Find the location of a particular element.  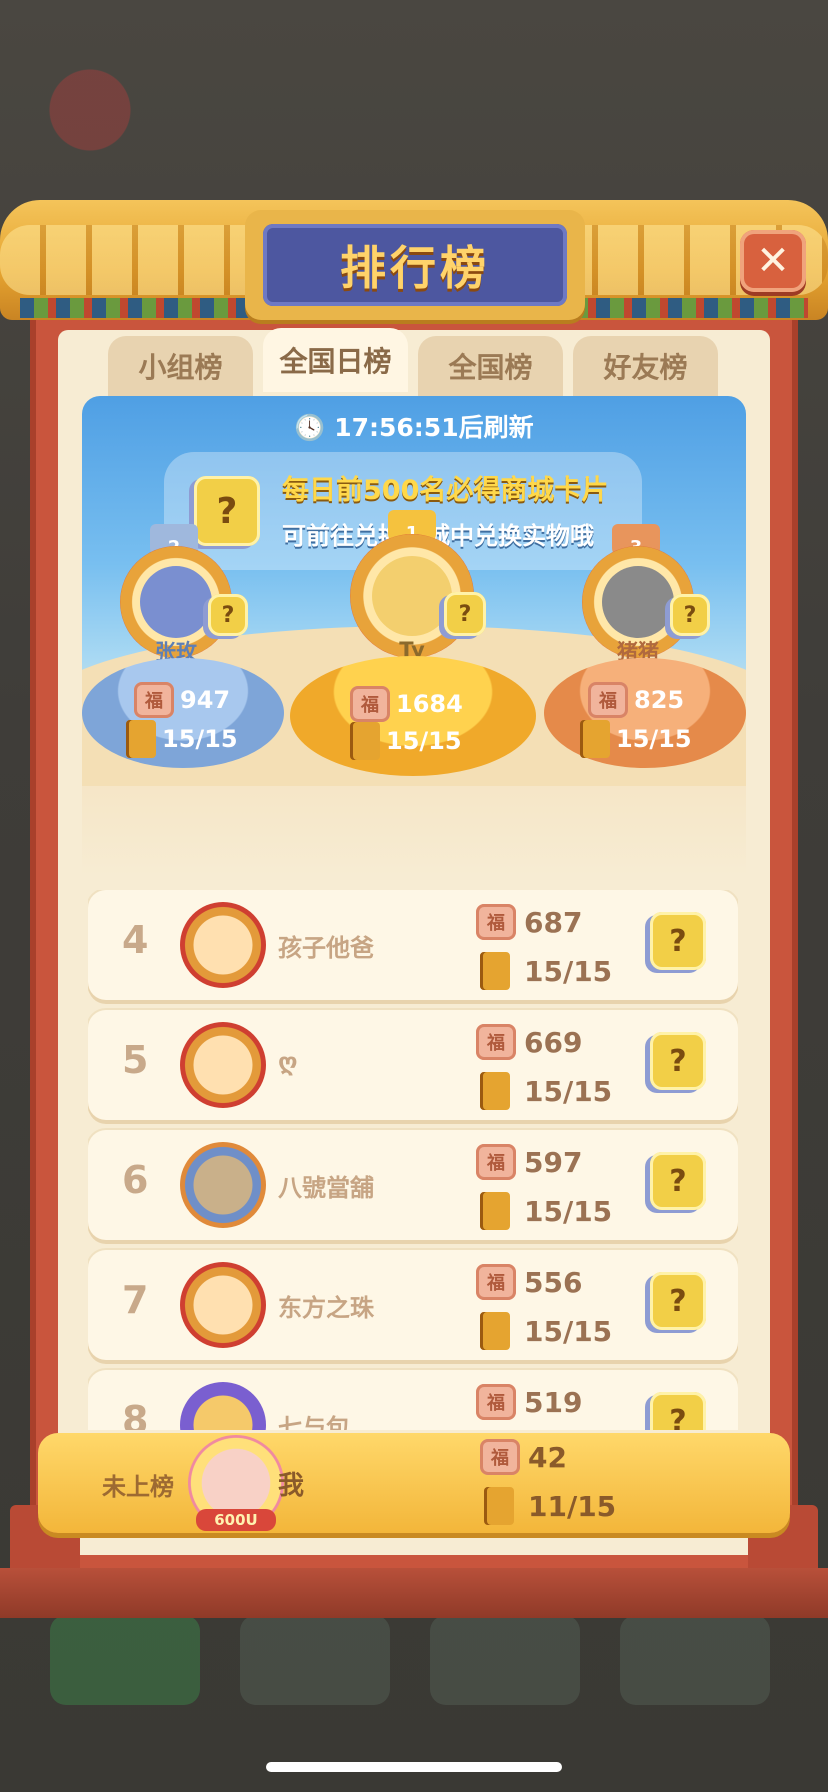

player-name: 东方之珠 is located at coordinates (326, 1308).